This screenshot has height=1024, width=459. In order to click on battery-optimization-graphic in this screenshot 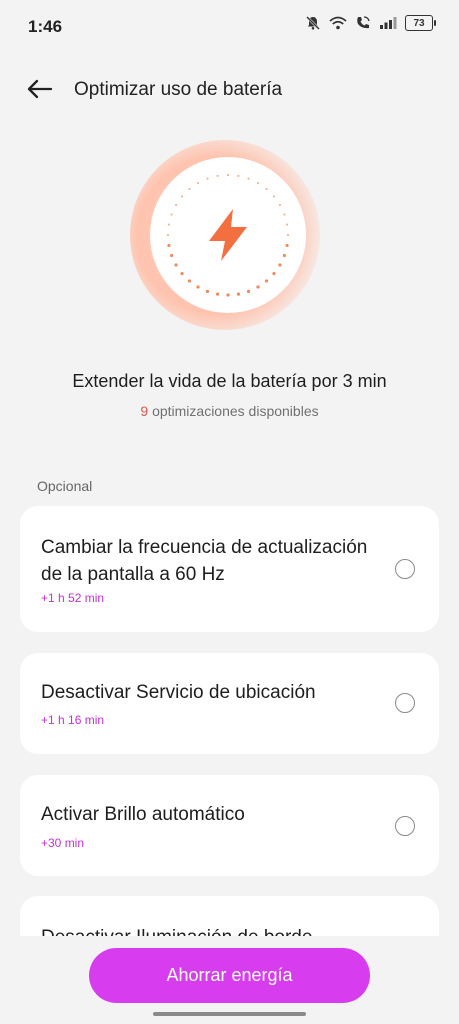, I will do `click(230, 240)`.